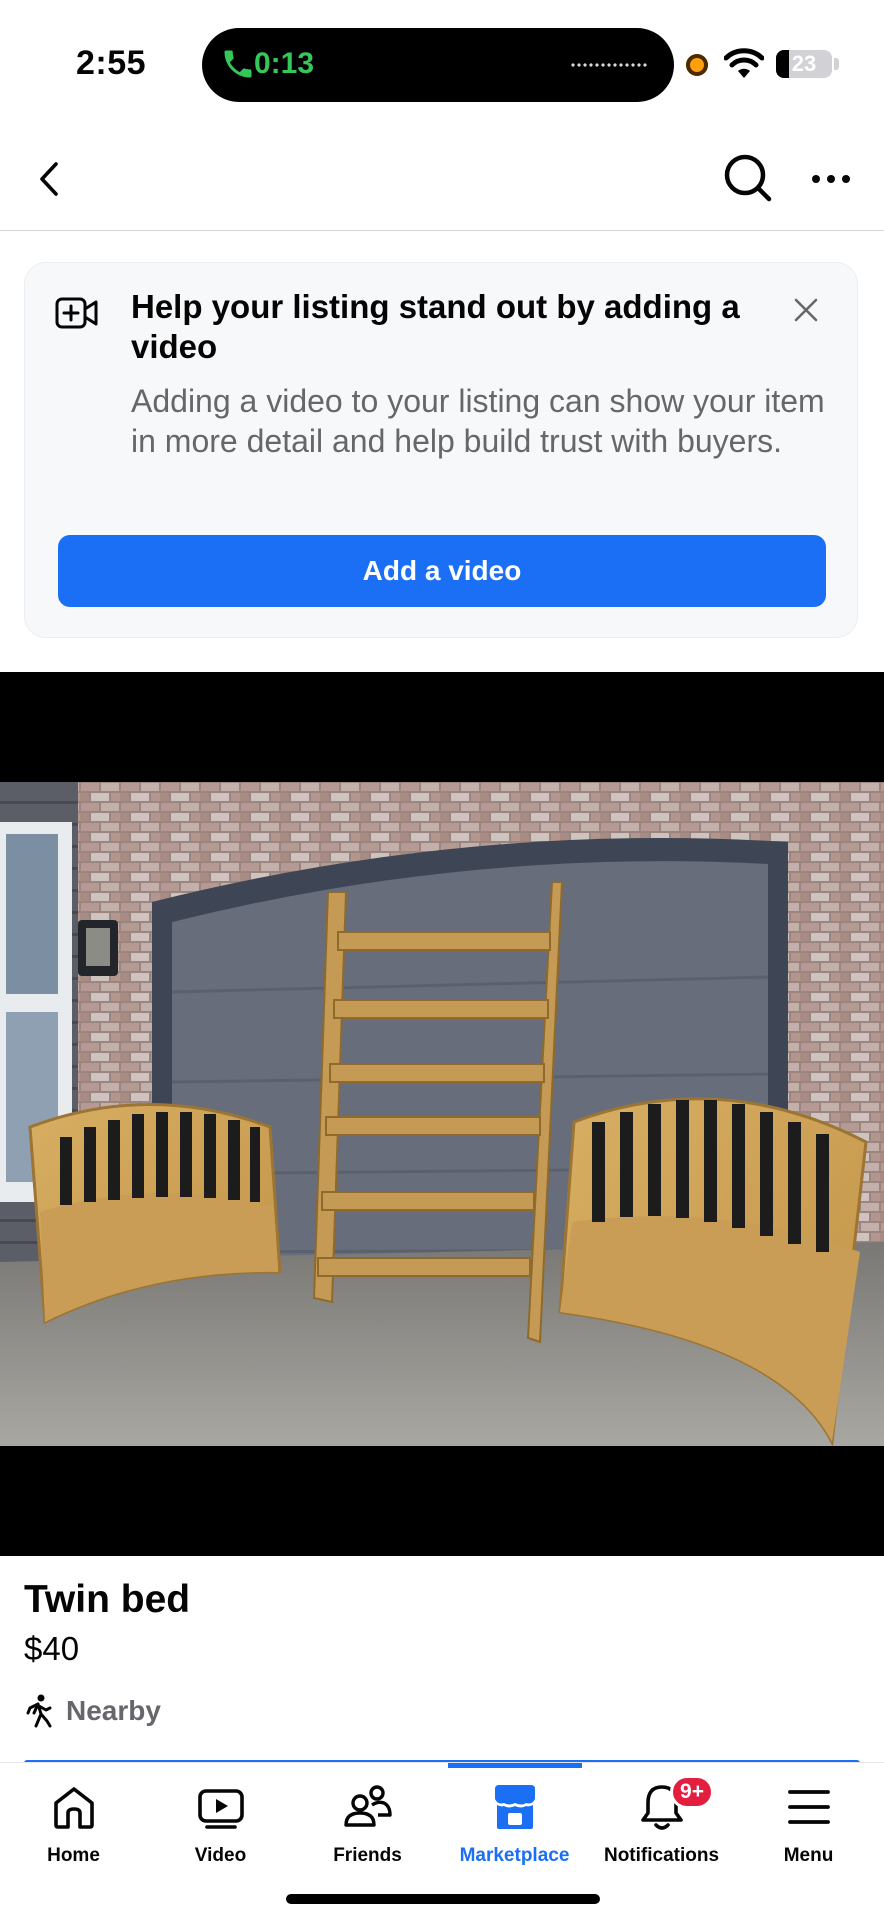 The width and height of the screenshot is (884, 1921). What do you see at coordinates (284, 63) in the screenshot?
I see `call-timer: 0:13` at bounding box center [284, 63].